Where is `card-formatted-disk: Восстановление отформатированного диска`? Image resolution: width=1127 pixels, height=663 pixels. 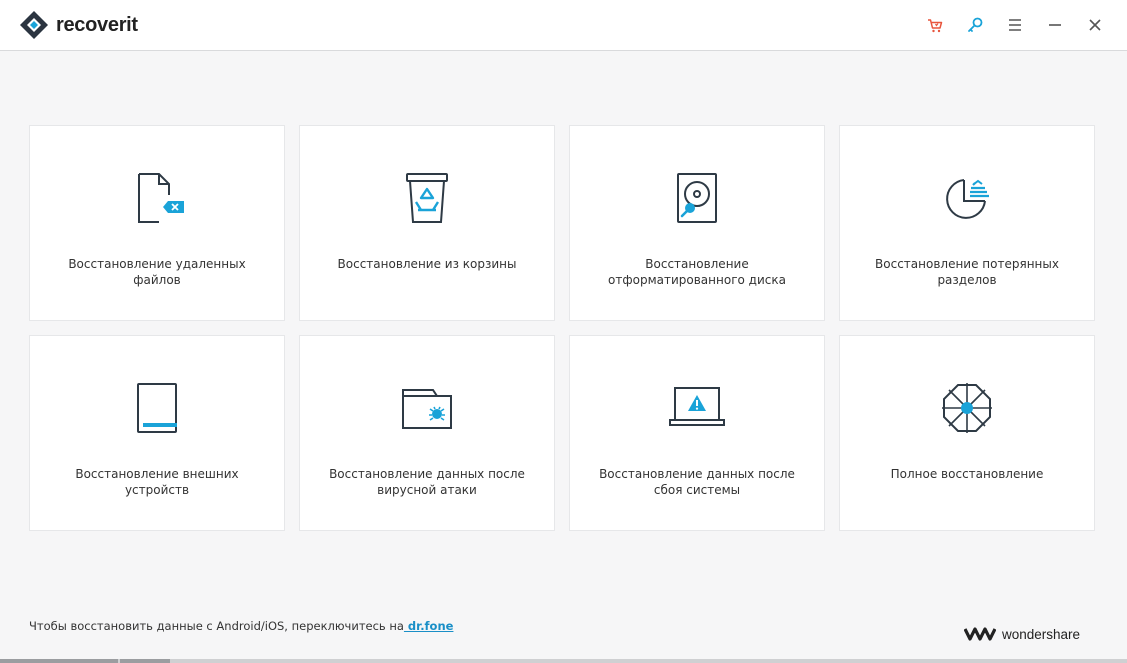
card-formatted-disk: Восстановление отформатированного диска is located at coordinates (697, 223).